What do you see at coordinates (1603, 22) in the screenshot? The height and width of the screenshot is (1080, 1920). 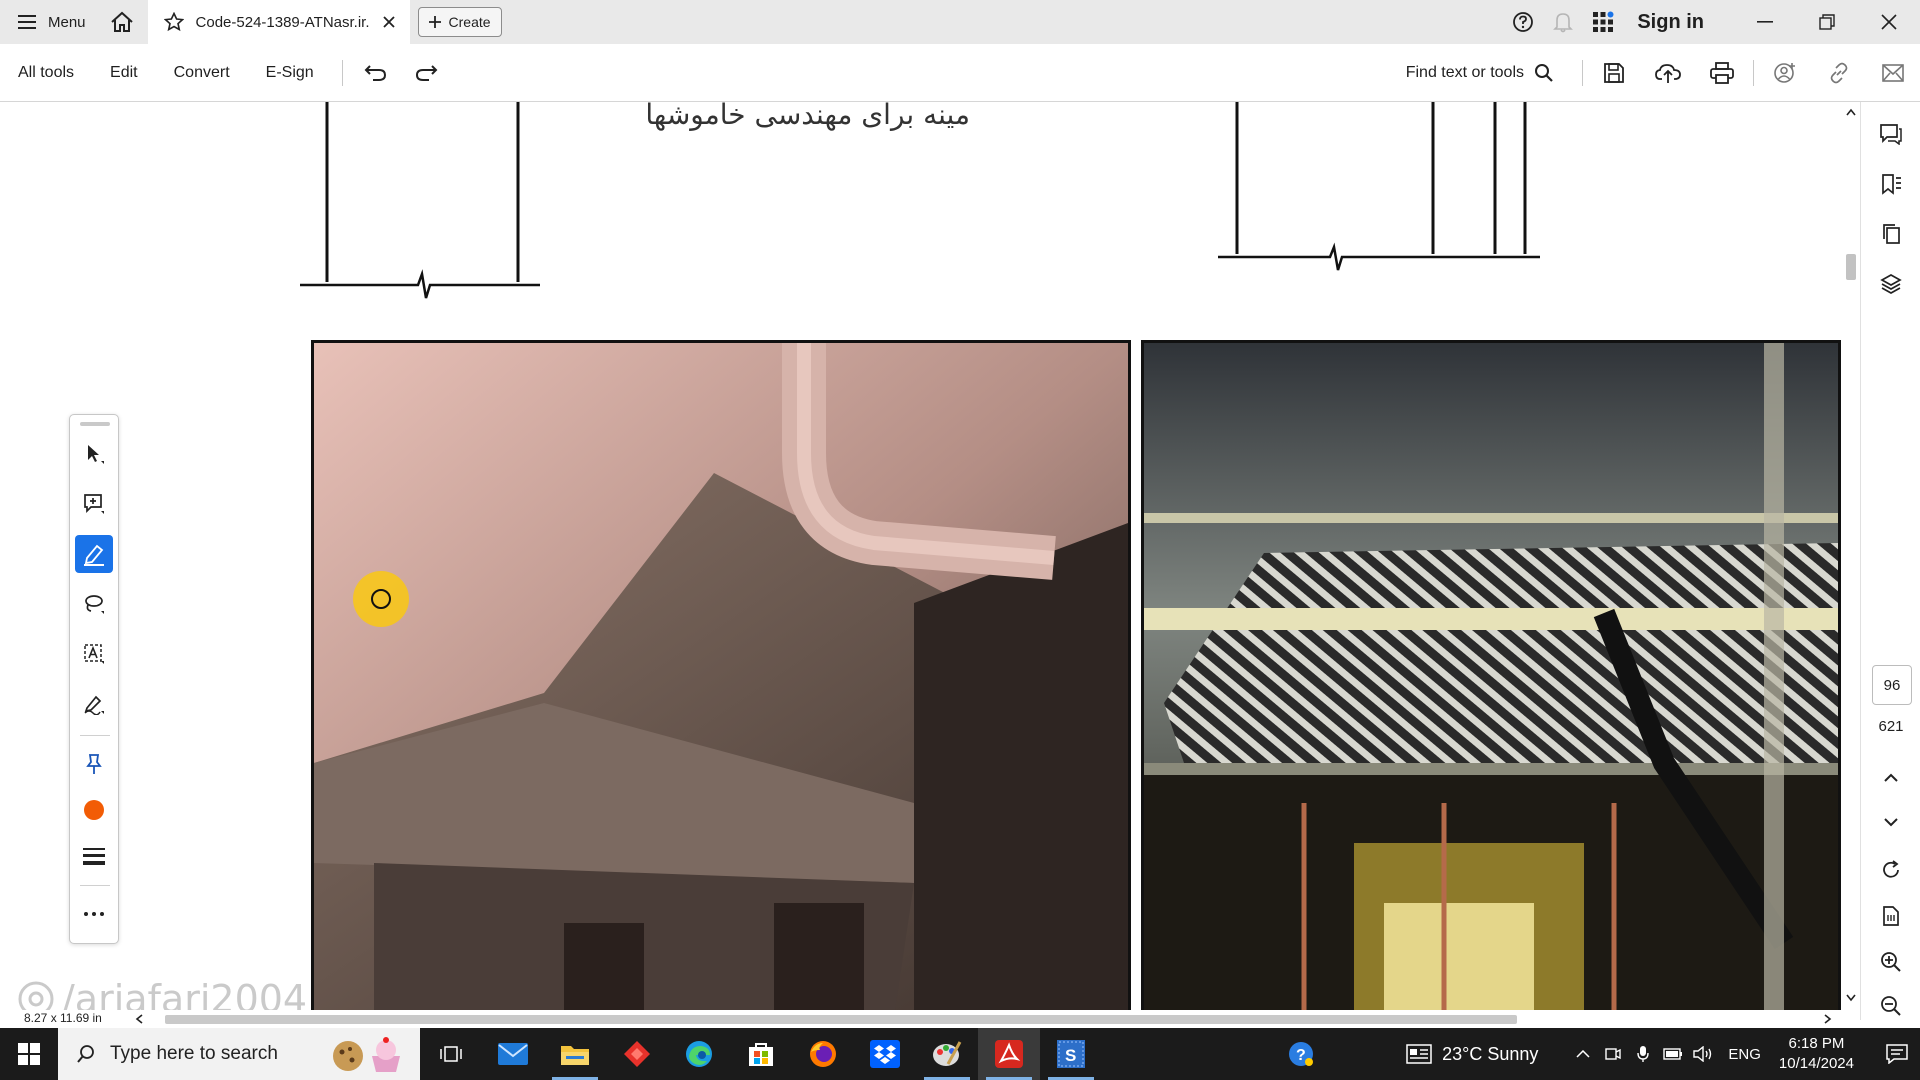 I see `apps-button` at bounding box center [1603, 22].